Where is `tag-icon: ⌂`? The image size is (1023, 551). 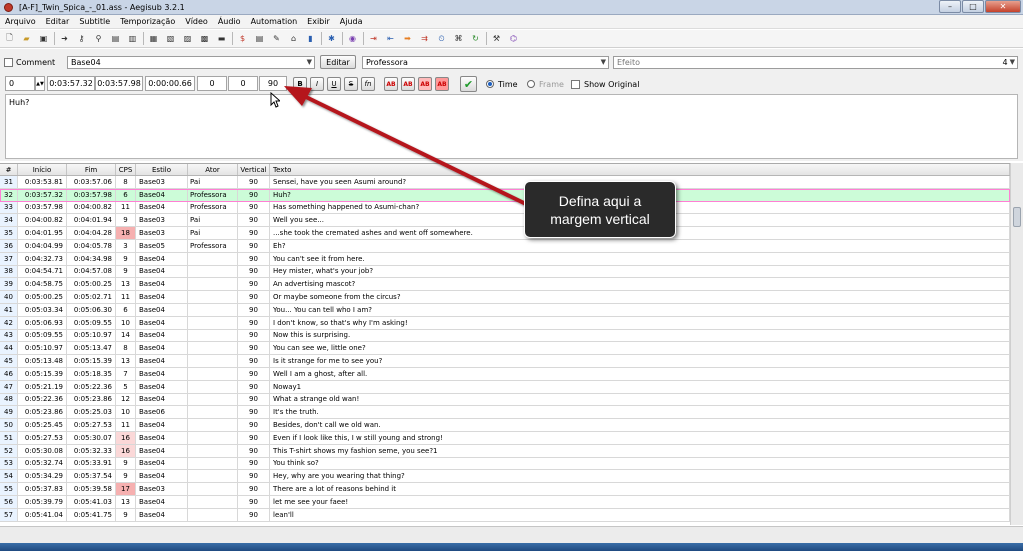 tag-icon: ⌂ is located at coordinates (293, 38).